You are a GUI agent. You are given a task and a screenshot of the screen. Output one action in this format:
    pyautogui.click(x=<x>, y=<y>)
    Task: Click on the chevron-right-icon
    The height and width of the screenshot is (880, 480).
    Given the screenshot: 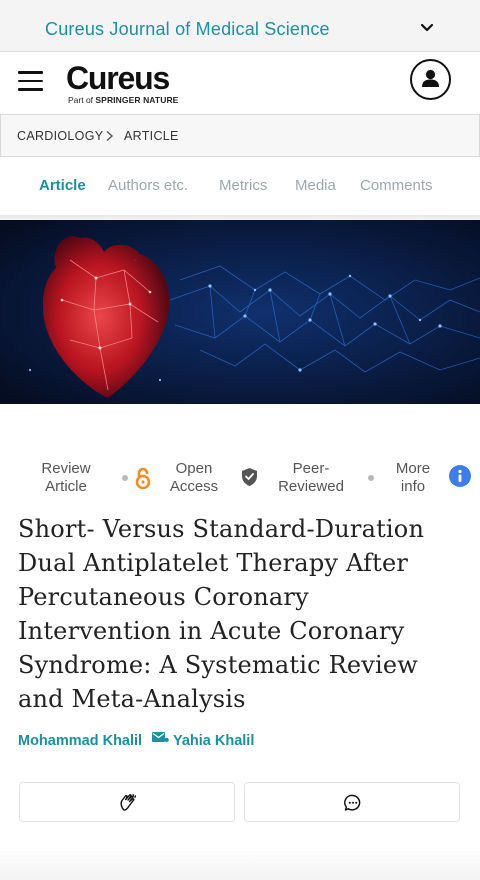 What is the action you would take?
    pyautogui.click(x=110, y=136)
    